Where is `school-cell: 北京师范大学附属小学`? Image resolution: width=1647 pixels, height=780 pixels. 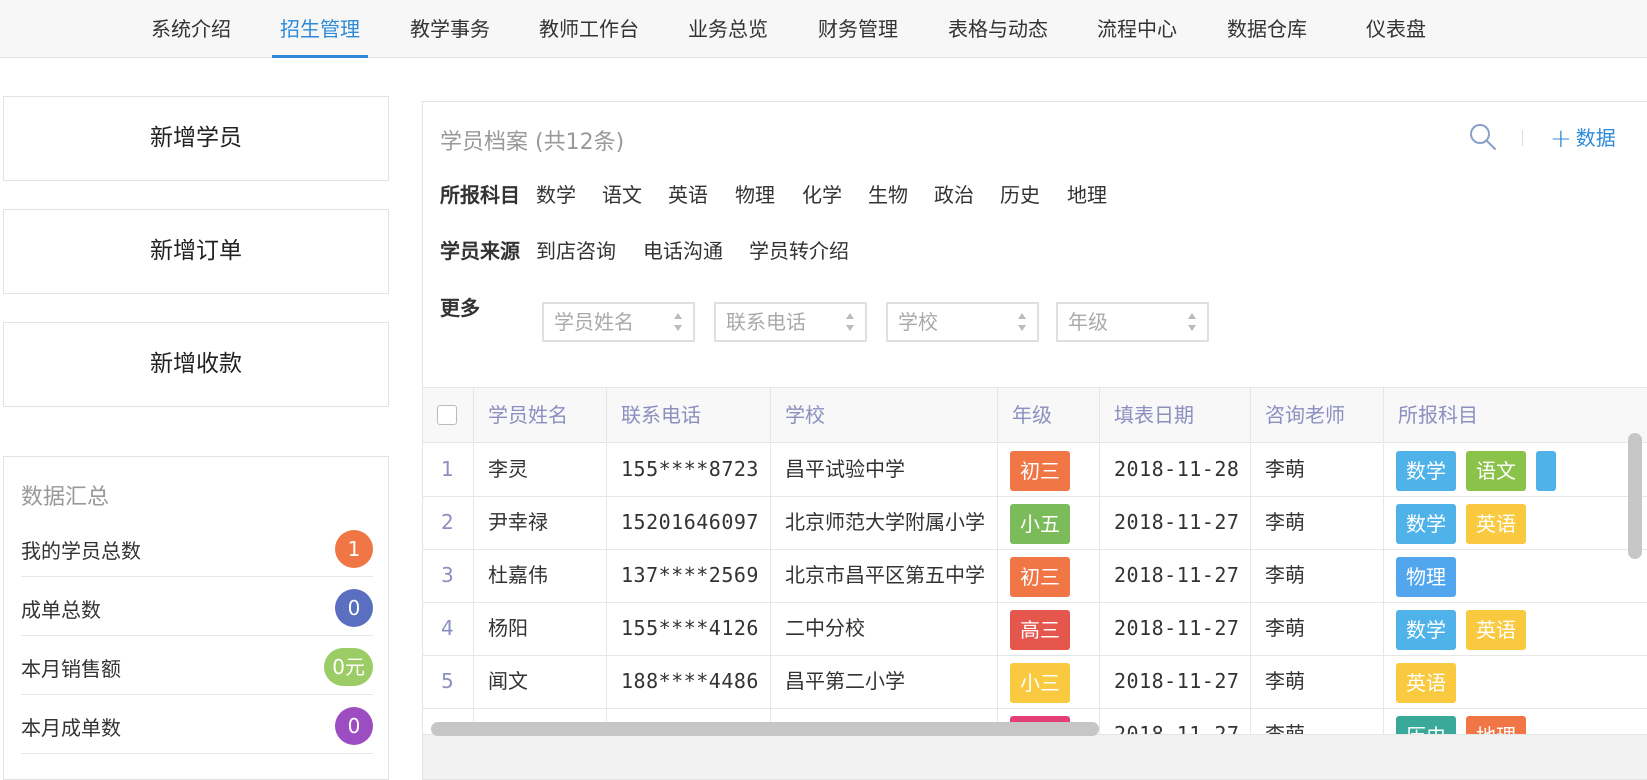
school-cell: 北京师范大学附属小学 is located at coordinates (884, 523).